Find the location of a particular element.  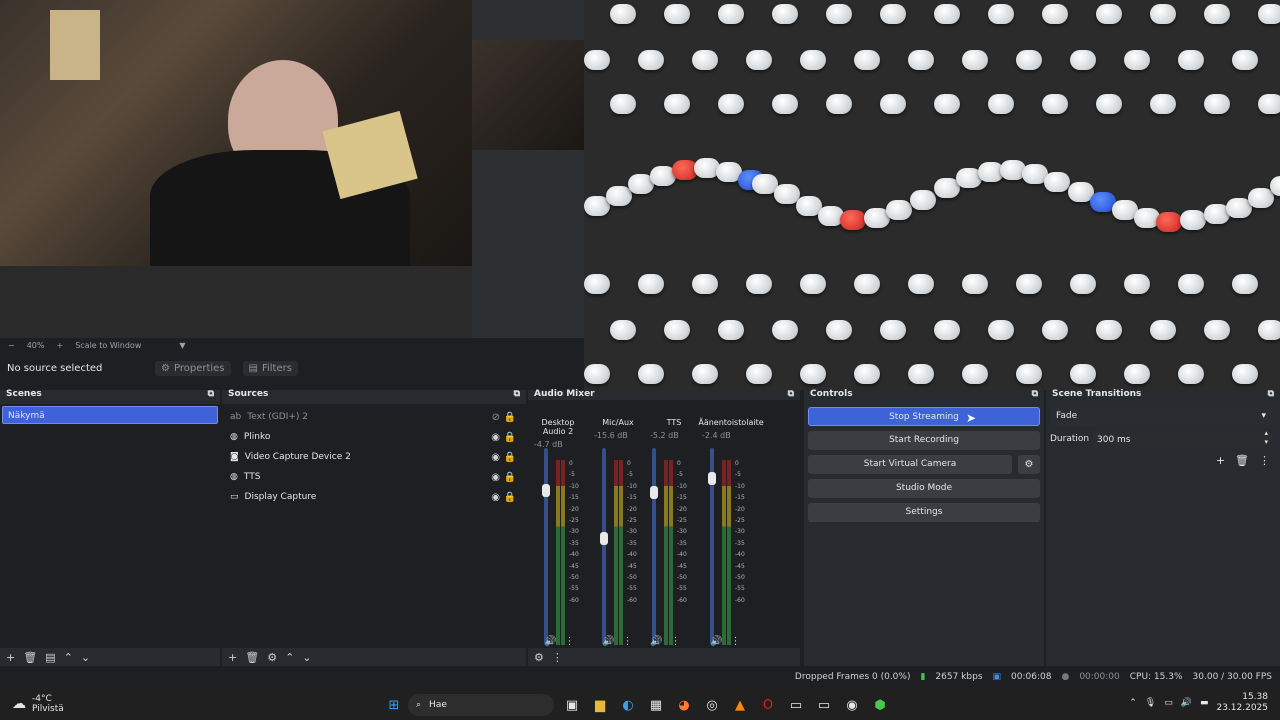

start-virtual-camera-button: Start Virtual Camera is located at coordinates (910, 464).